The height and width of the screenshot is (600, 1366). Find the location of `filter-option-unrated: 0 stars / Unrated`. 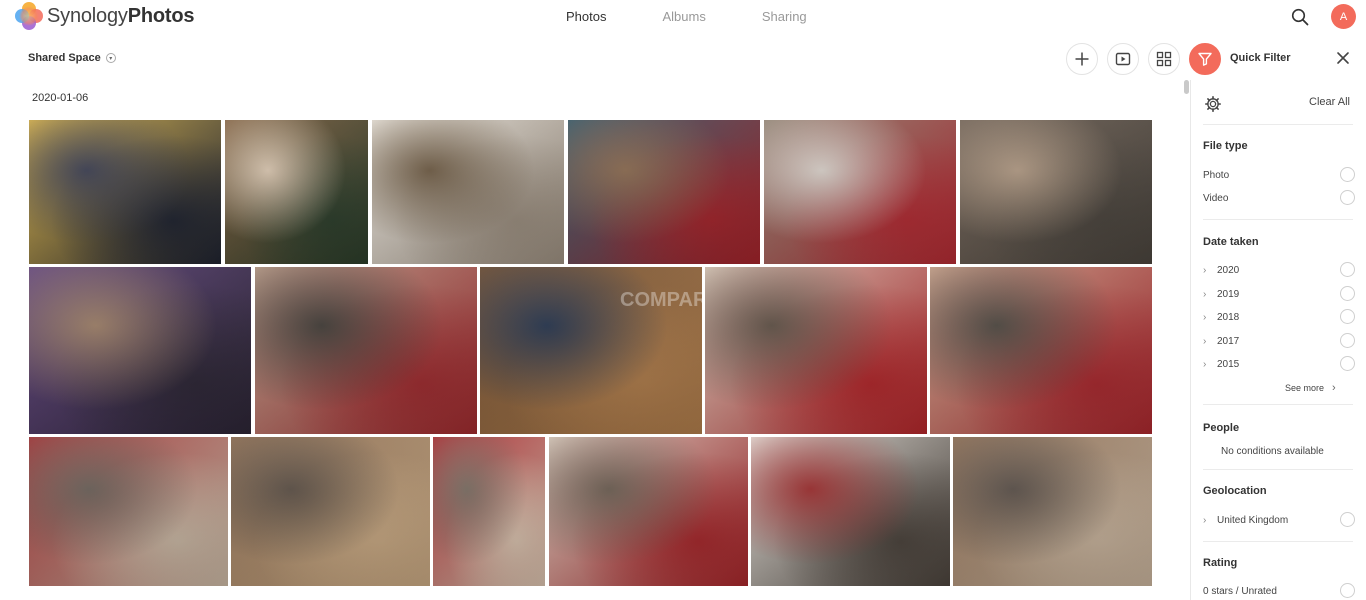

filter-option-unrated: 0 stars / Unrated is located at coordinates (1279, 591).